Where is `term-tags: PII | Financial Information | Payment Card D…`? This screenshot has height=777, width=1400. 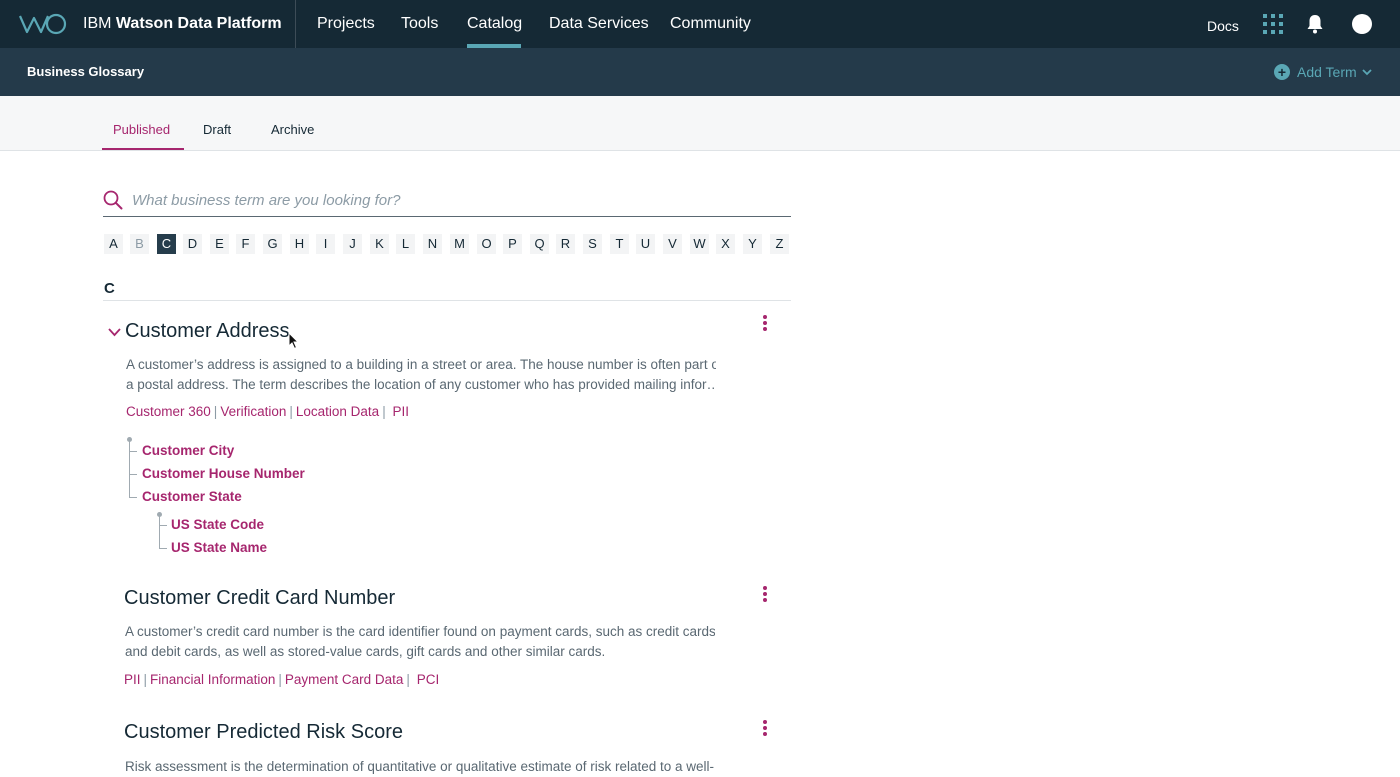 term-tags: PII | Financial Information | Payment Card D… is located at coordinates (282, 679).